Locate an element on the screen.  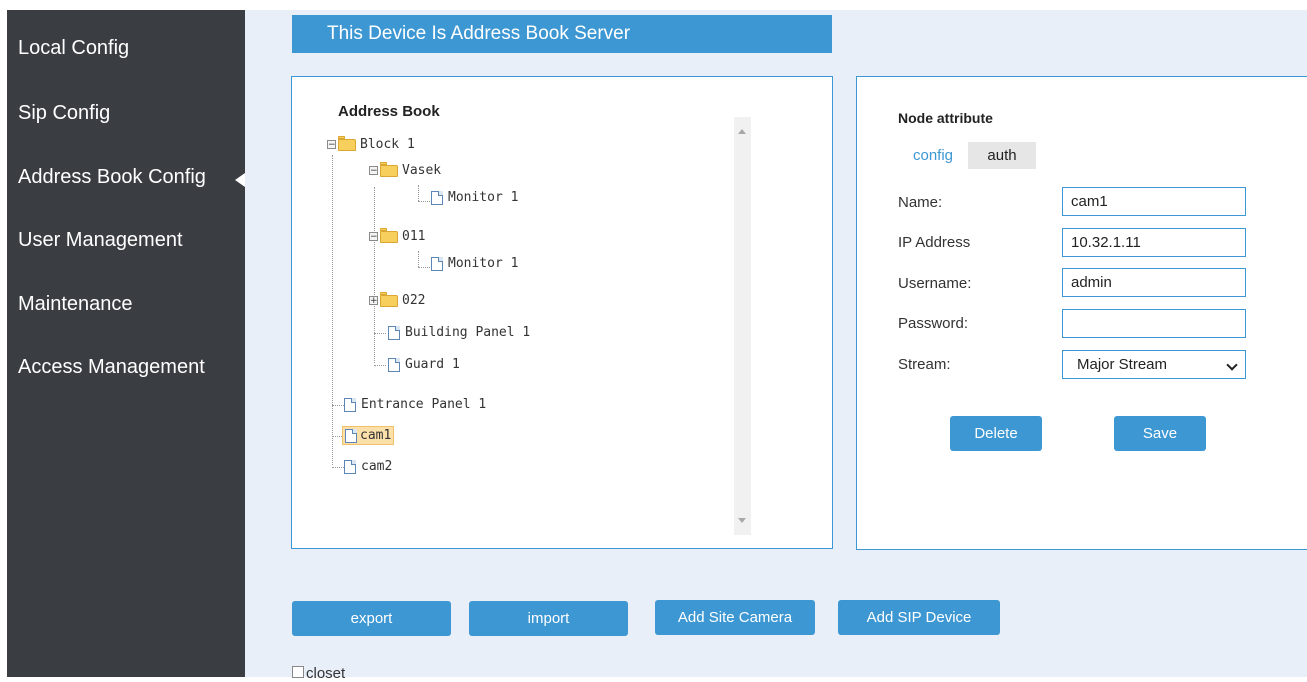
tab-config: config is located at coordinates (933, 155).